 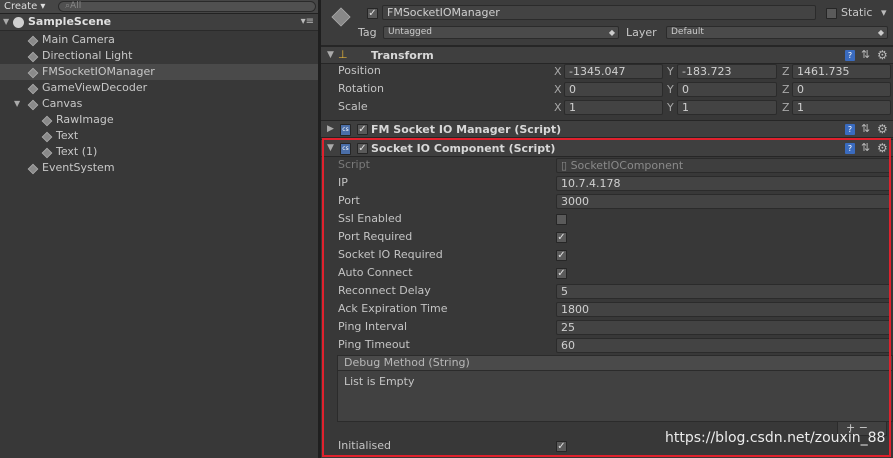 I want to click on port-field: 3000, so click(x=723, y=201).